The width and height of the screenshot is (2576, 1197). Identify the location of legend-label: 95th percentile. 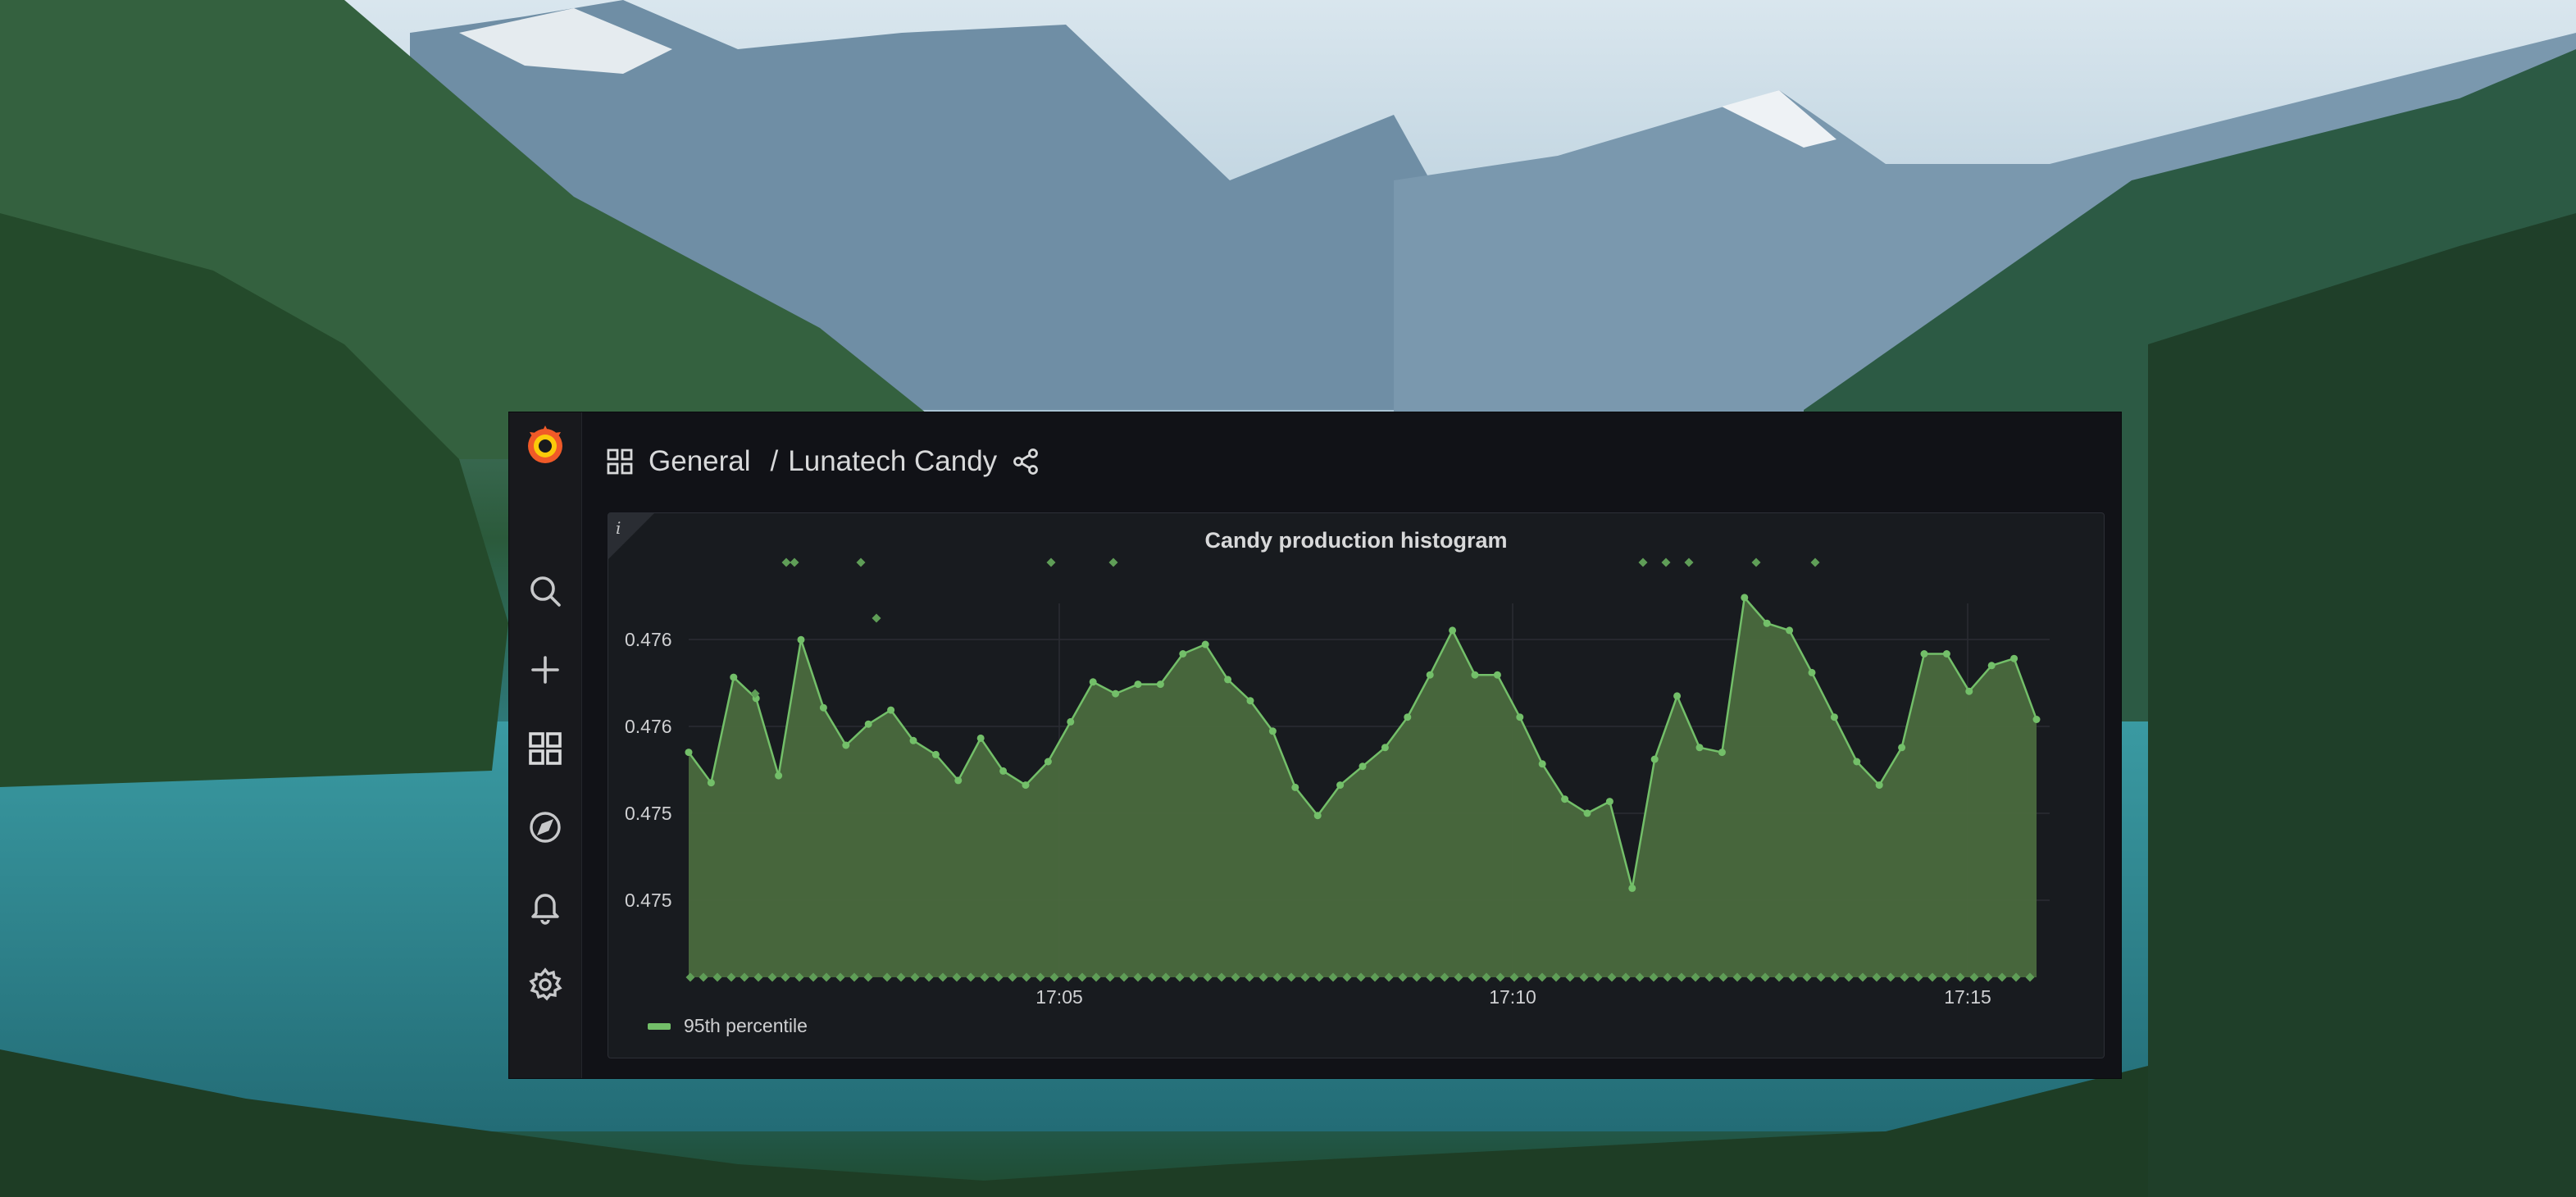
(746, 1025).